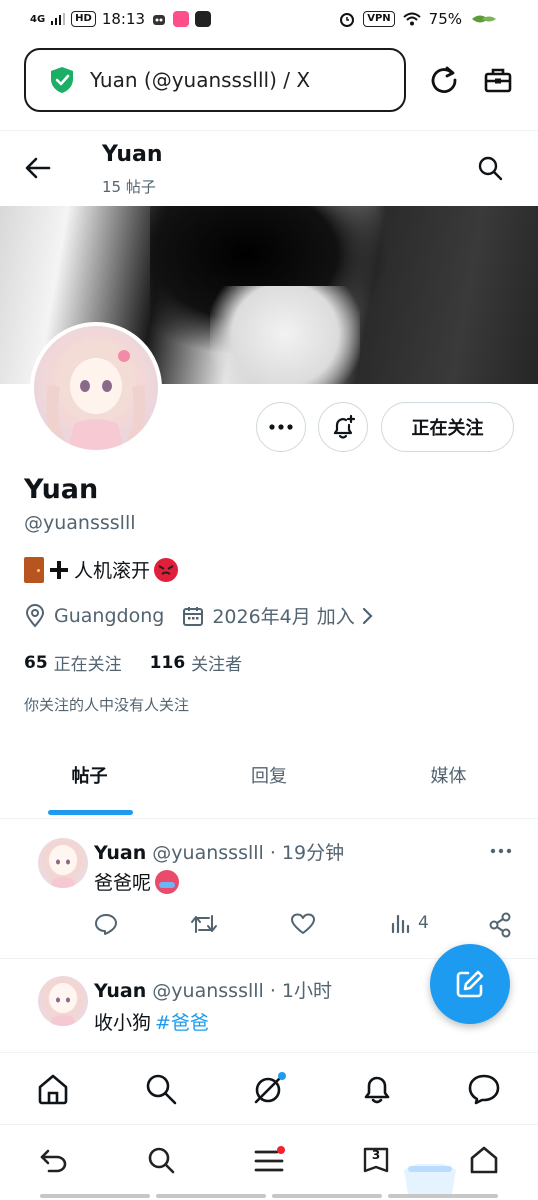 The width and height of the screenshot is (538, 1200). I want to click on nav-grok, so click(269, 1089).